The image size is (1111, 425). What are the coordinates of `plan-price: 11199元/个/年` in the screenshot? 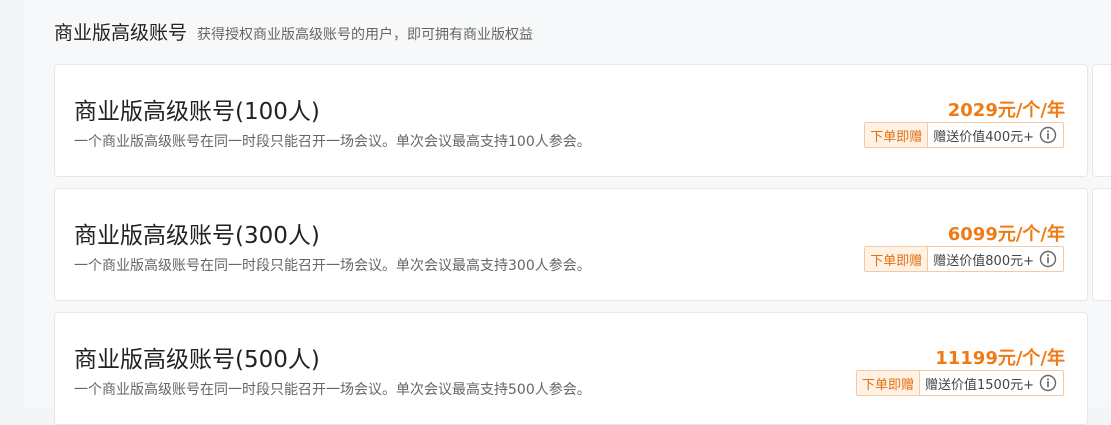 It's located at (1000, 358).